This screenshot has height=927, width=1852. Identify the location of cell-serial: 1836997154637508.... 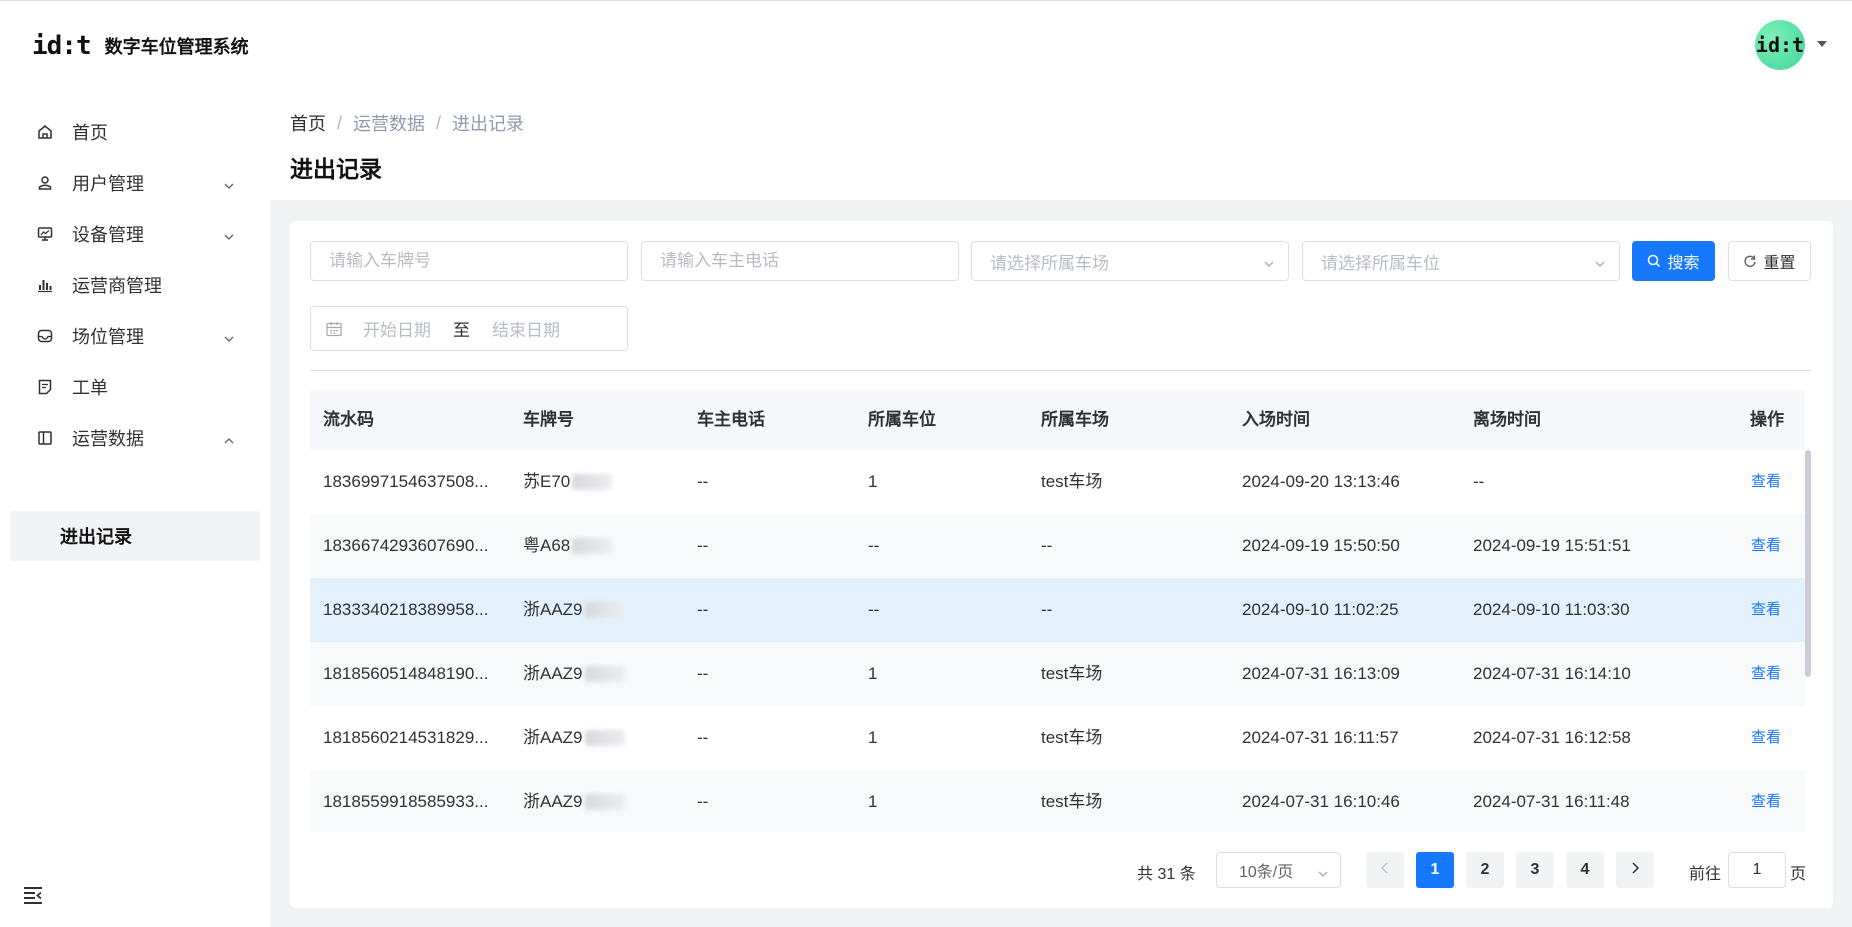
(406, 481).